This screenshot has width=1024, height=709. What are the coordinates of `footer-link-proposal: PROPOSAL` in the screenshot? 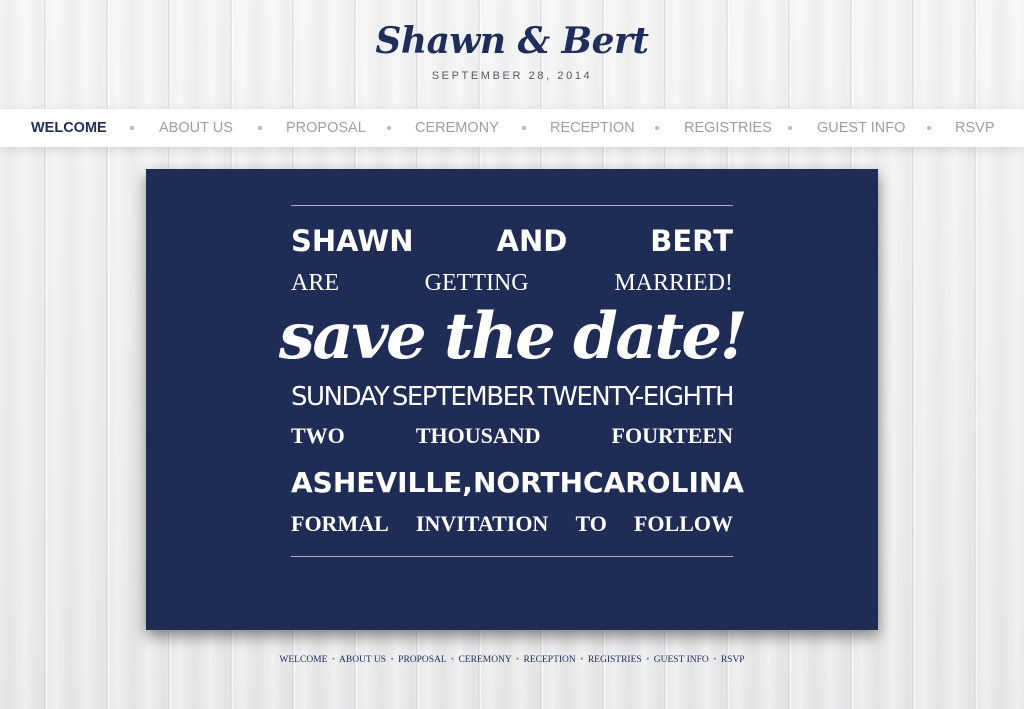 It's located at (422, 660).